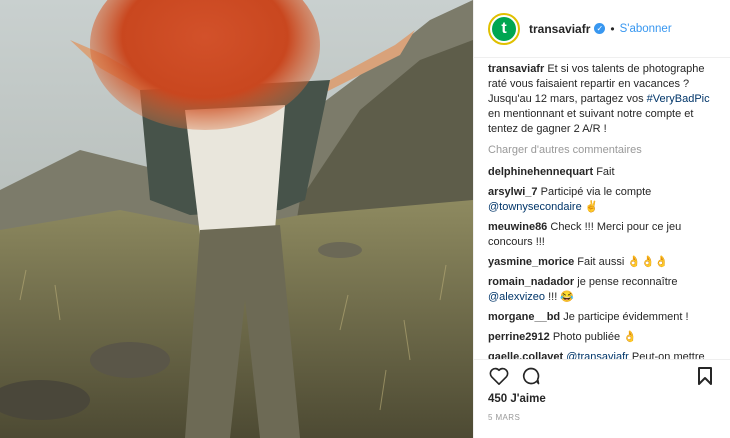  What do you see at coordinates (623, 262) in the screenshot?
I see `comment-text: Fait aussi 👌👌👌` at bounding box center [623, 262].